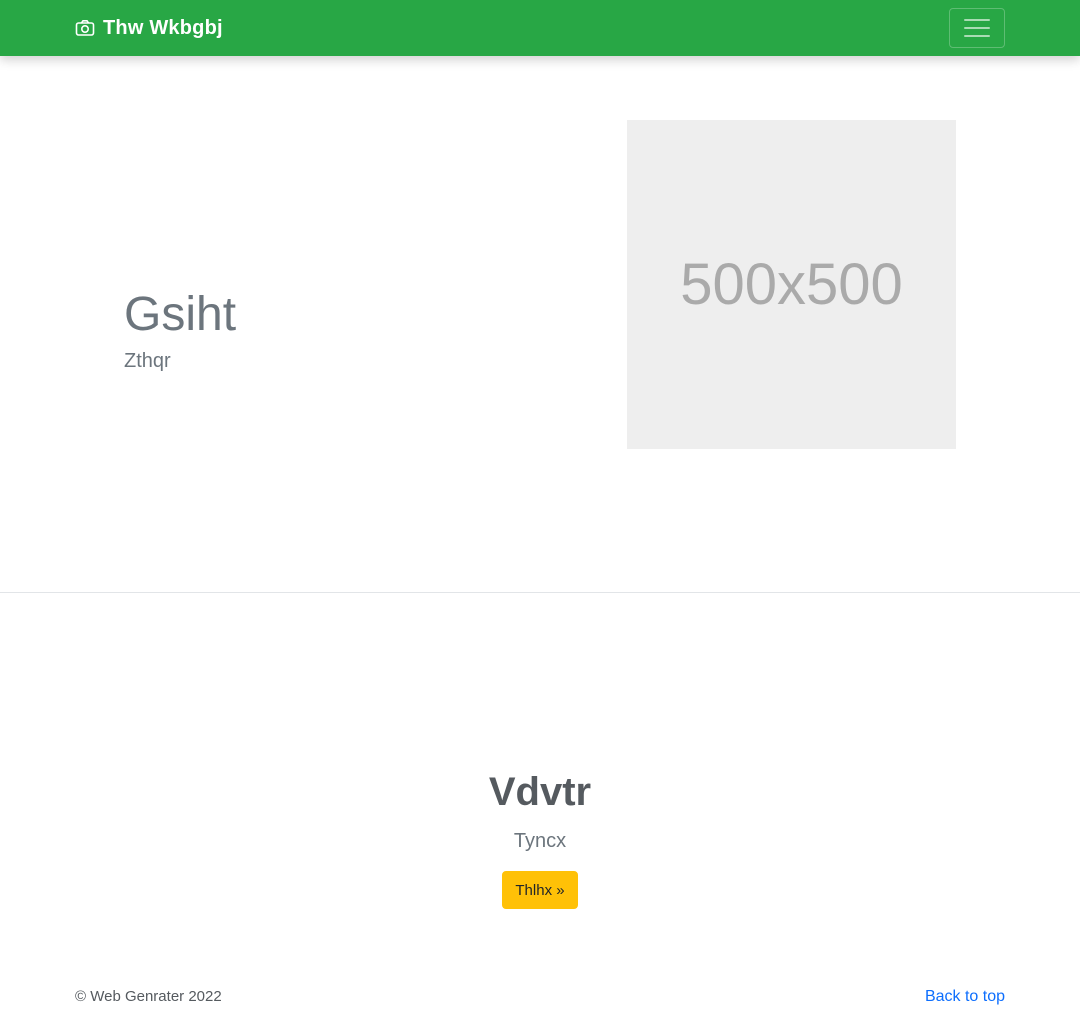 This screenshot has height=1030, width=1080. I want to click on cta-title: Vdvtr, so click(540, 792).